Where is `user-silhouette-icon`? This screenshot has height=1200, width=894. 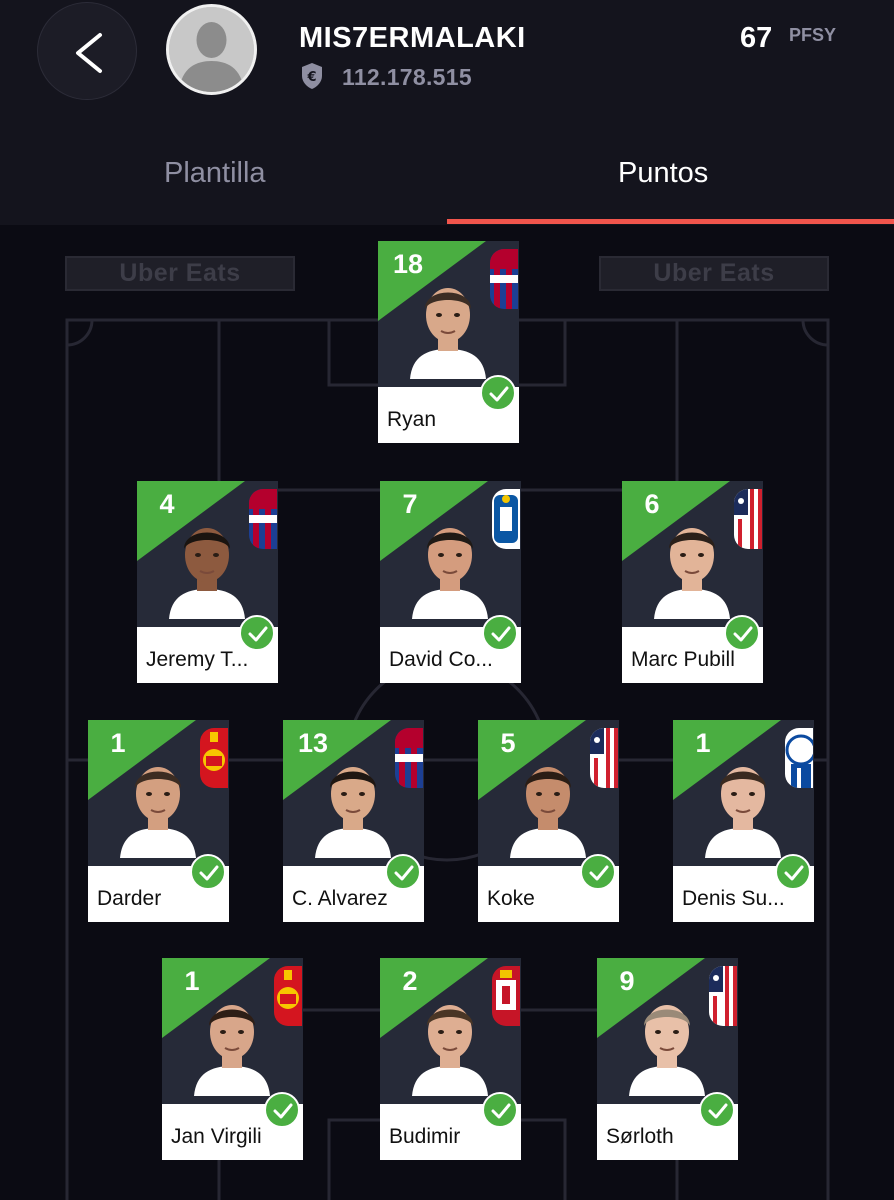
user-silhouette-icon is located at coordinates (211, 49).